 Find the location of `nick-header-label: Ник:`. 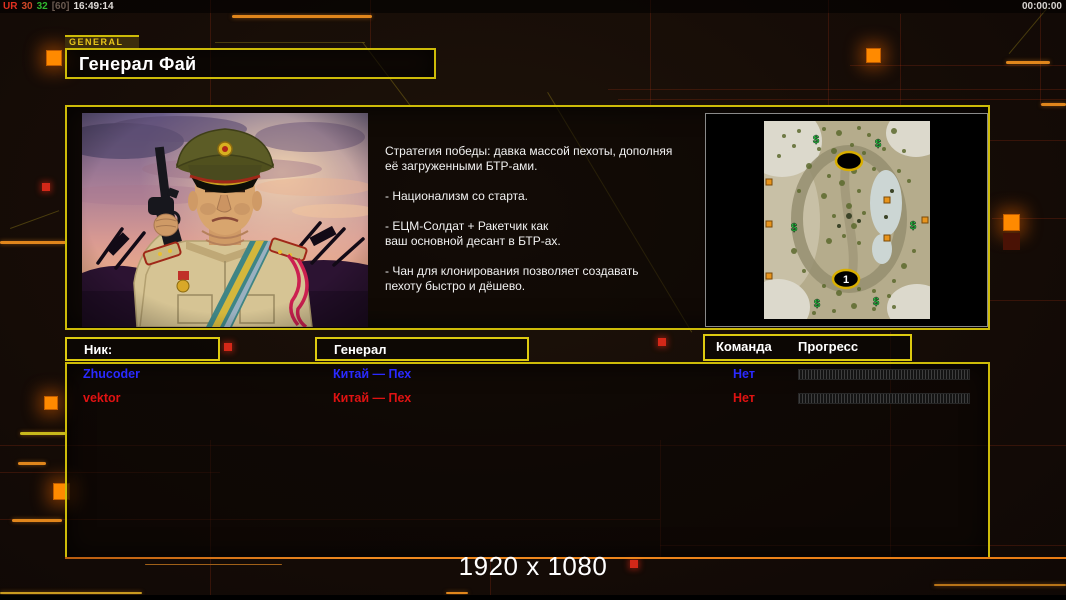

nick-header-label: Ник: is located at coordinates (98, 349).